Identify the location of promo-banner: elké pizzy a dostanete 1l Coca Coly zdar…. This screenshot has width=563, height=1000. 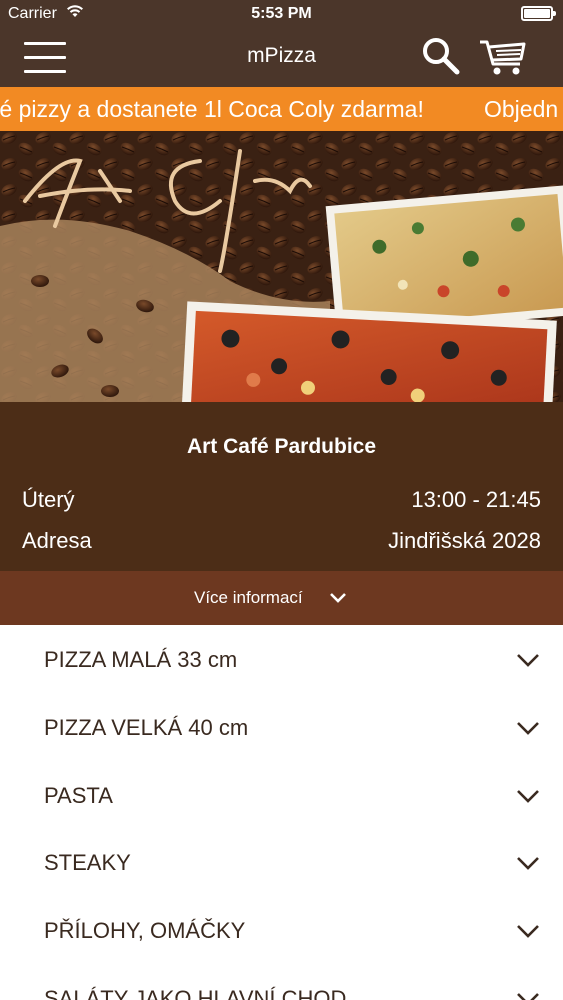
(281, 109).